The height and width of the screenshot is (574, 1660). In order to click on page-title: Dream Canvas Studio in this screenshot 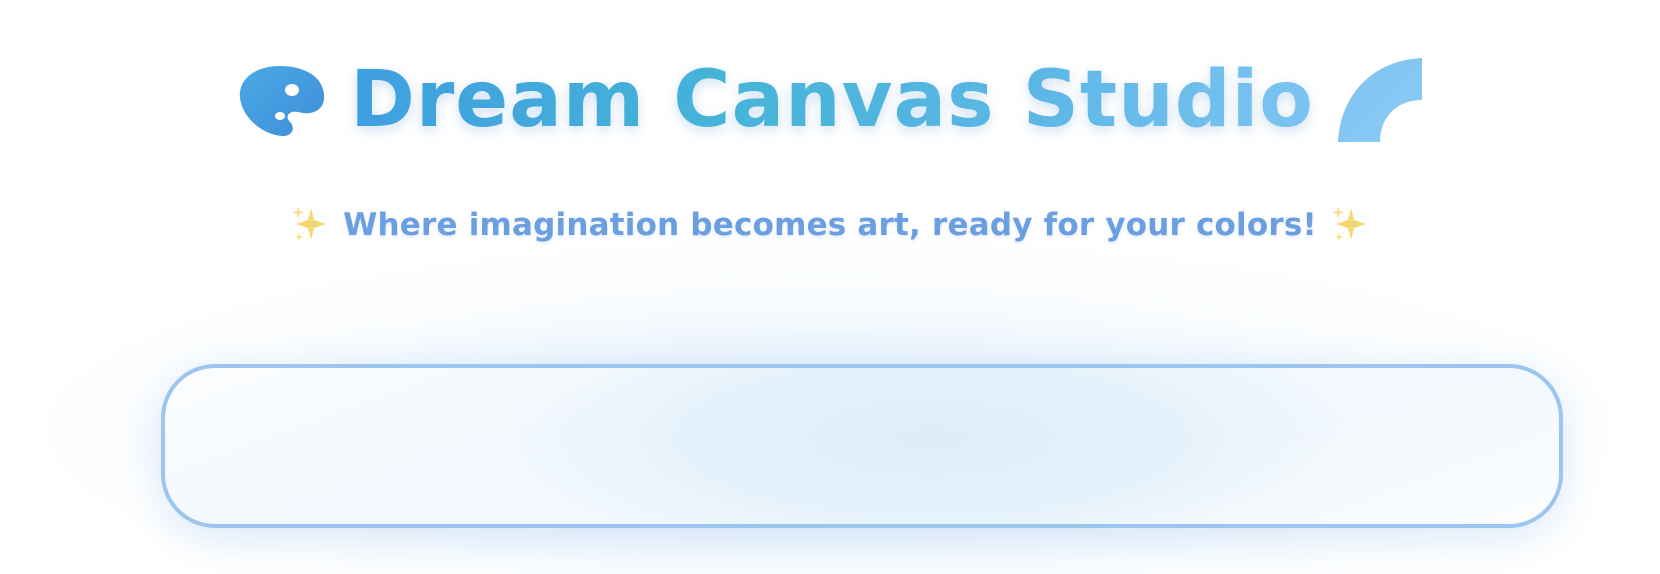, I will do `click(832, 100)`.